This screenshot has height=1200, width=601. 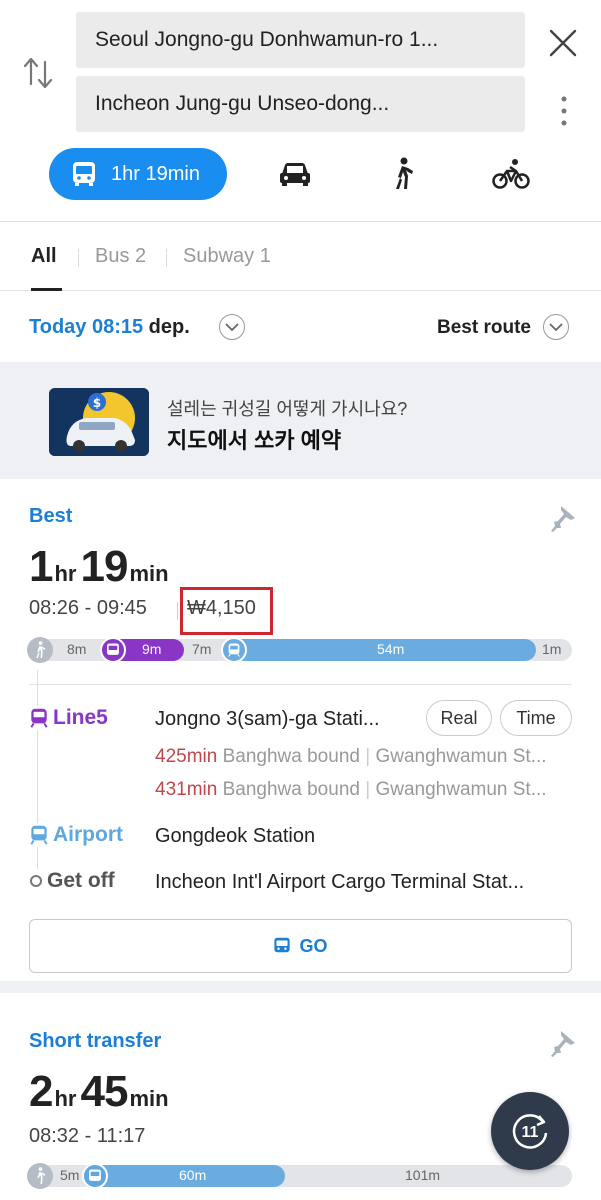 What do you see at coordinates (300, 257) in the screenshot?
I see `route-filter-tabs: All Bus 2 Subway 1` at bounding box center [300, 257].